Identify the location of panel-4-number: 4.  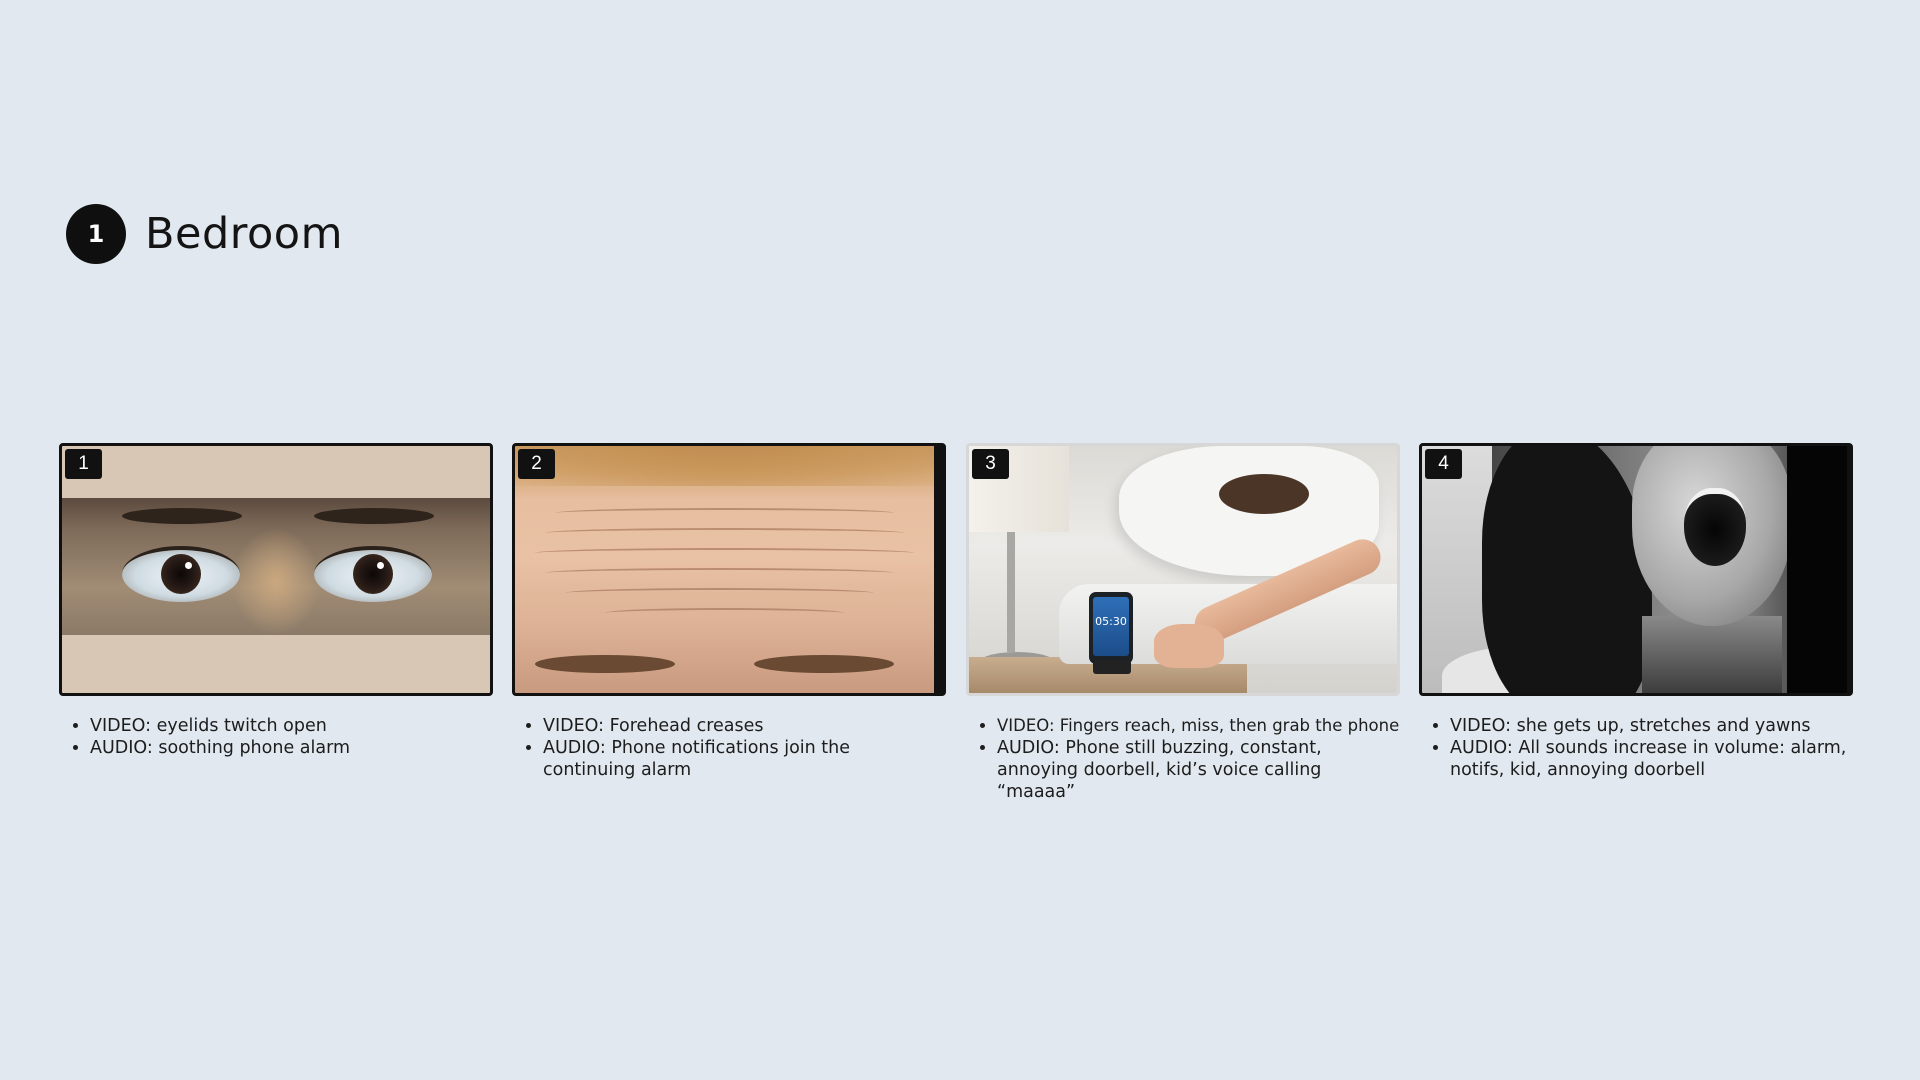
(1443, 464).